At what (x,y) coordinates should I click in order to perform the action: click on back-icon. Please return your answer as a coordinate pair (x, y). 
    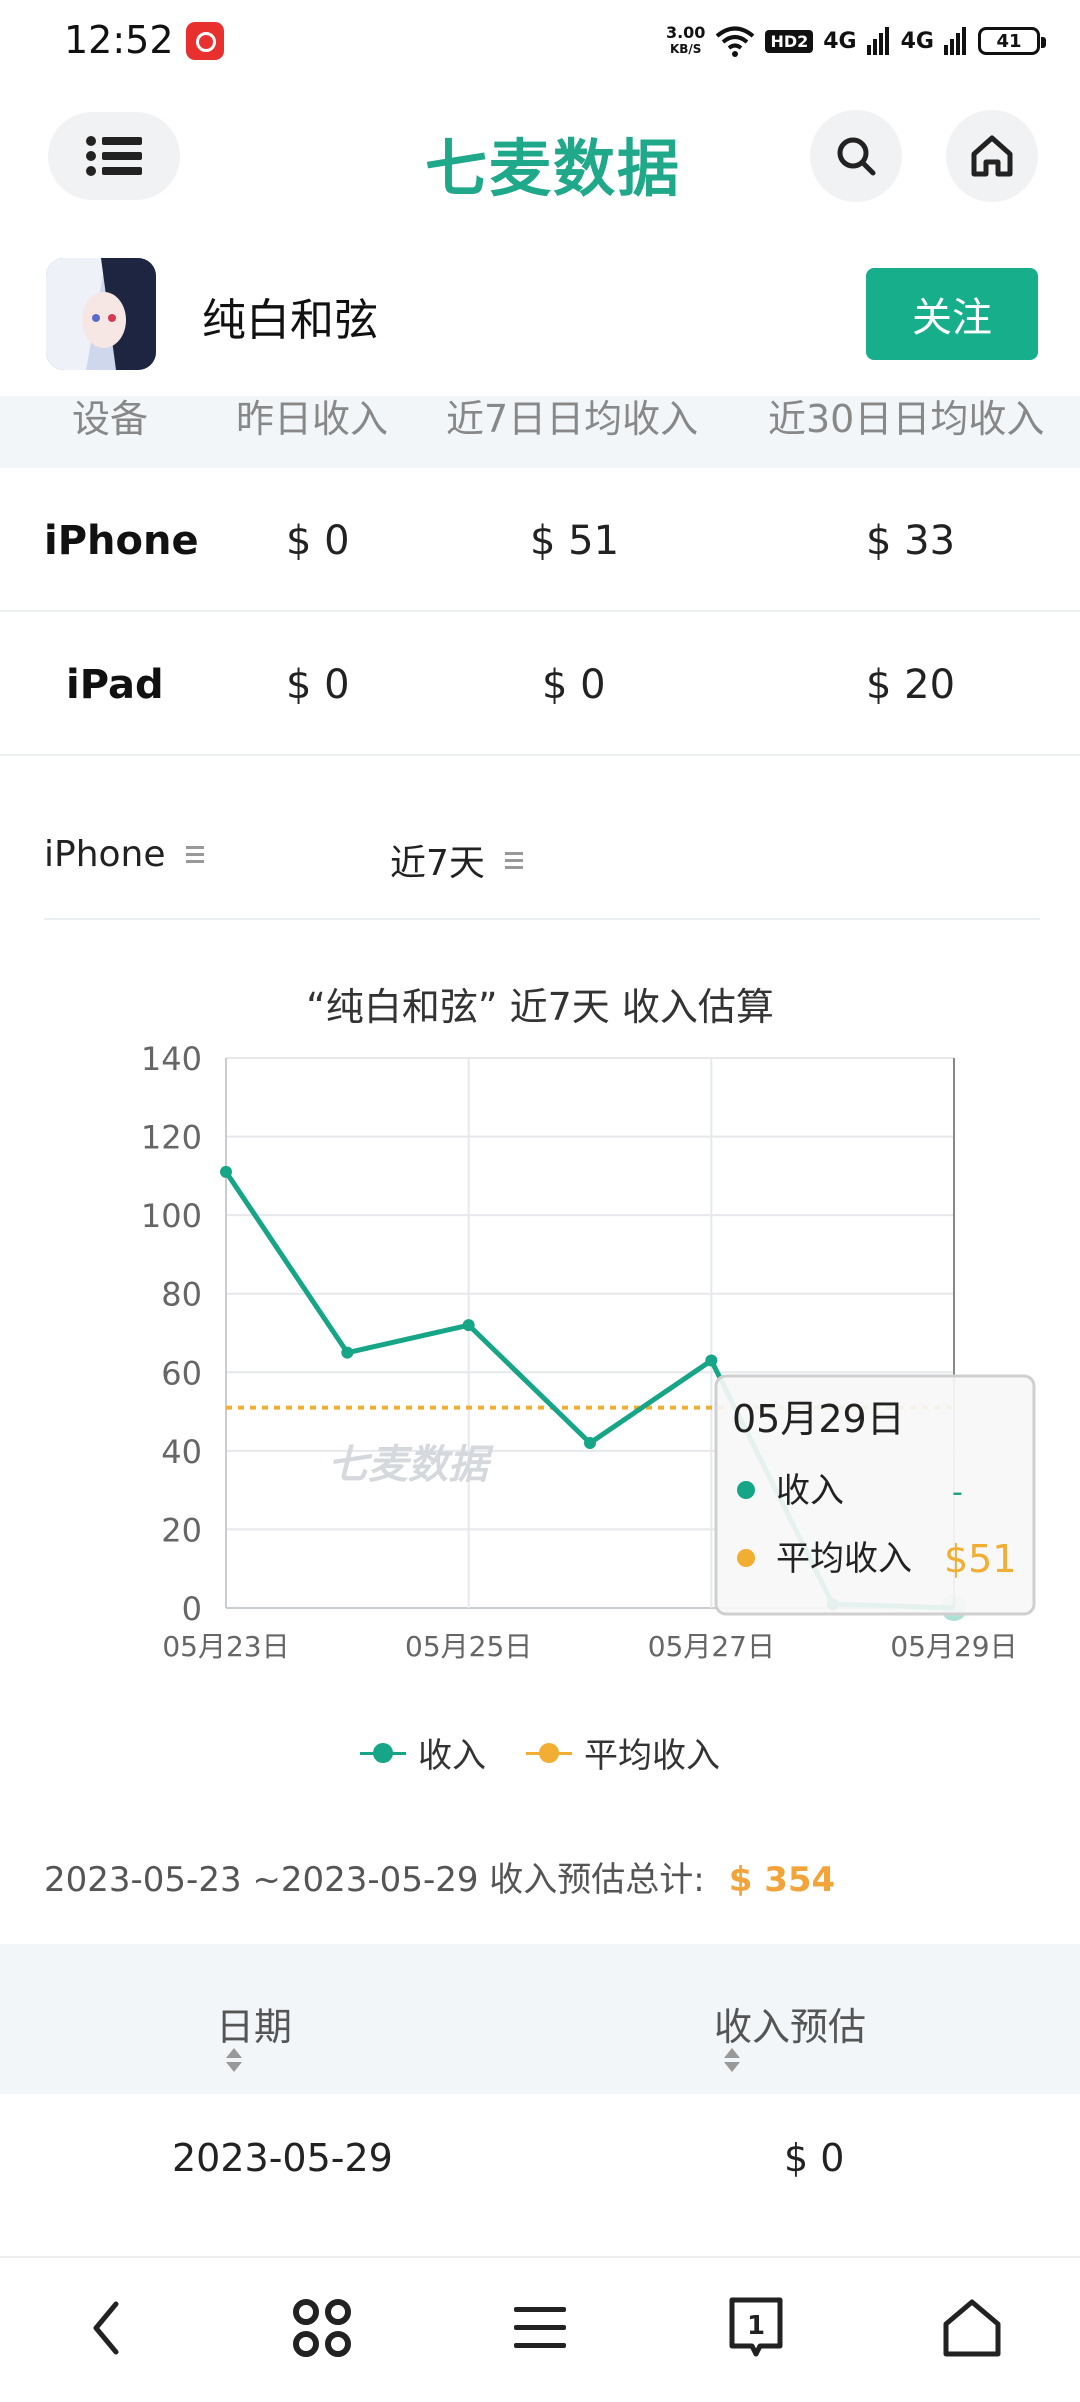
    Looking at the image, I should click on (106, 2328).